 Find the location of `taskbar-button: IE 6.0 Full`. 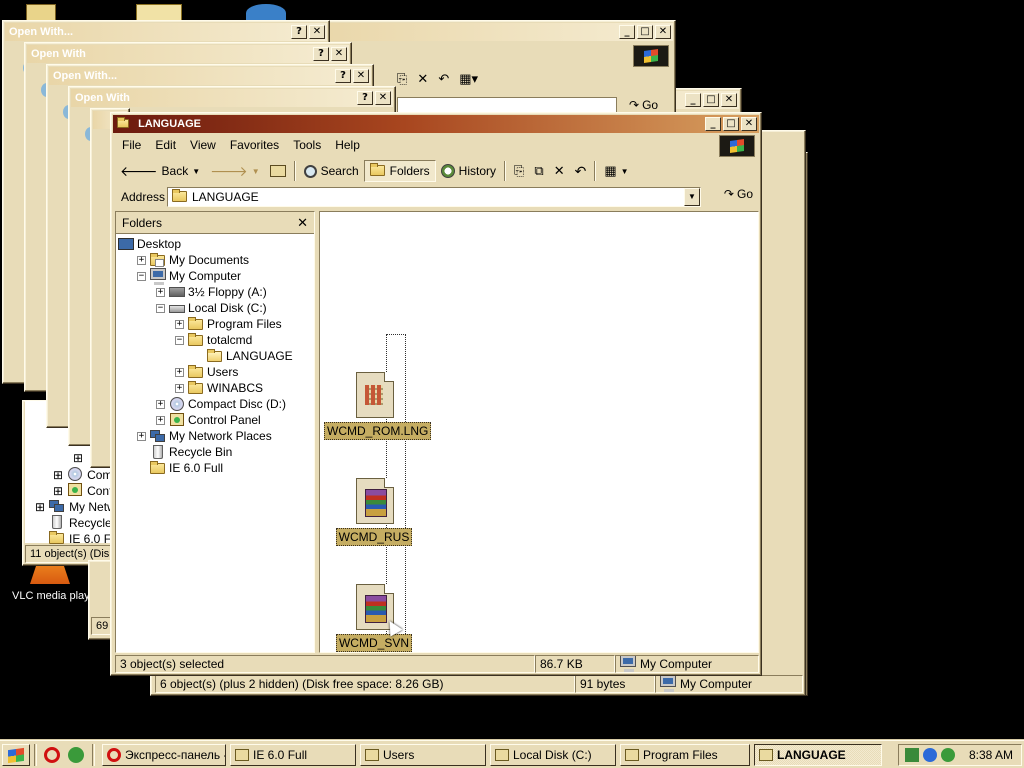

taskbar-button: IE 6.0 Full is located at coordinates (293, 755).